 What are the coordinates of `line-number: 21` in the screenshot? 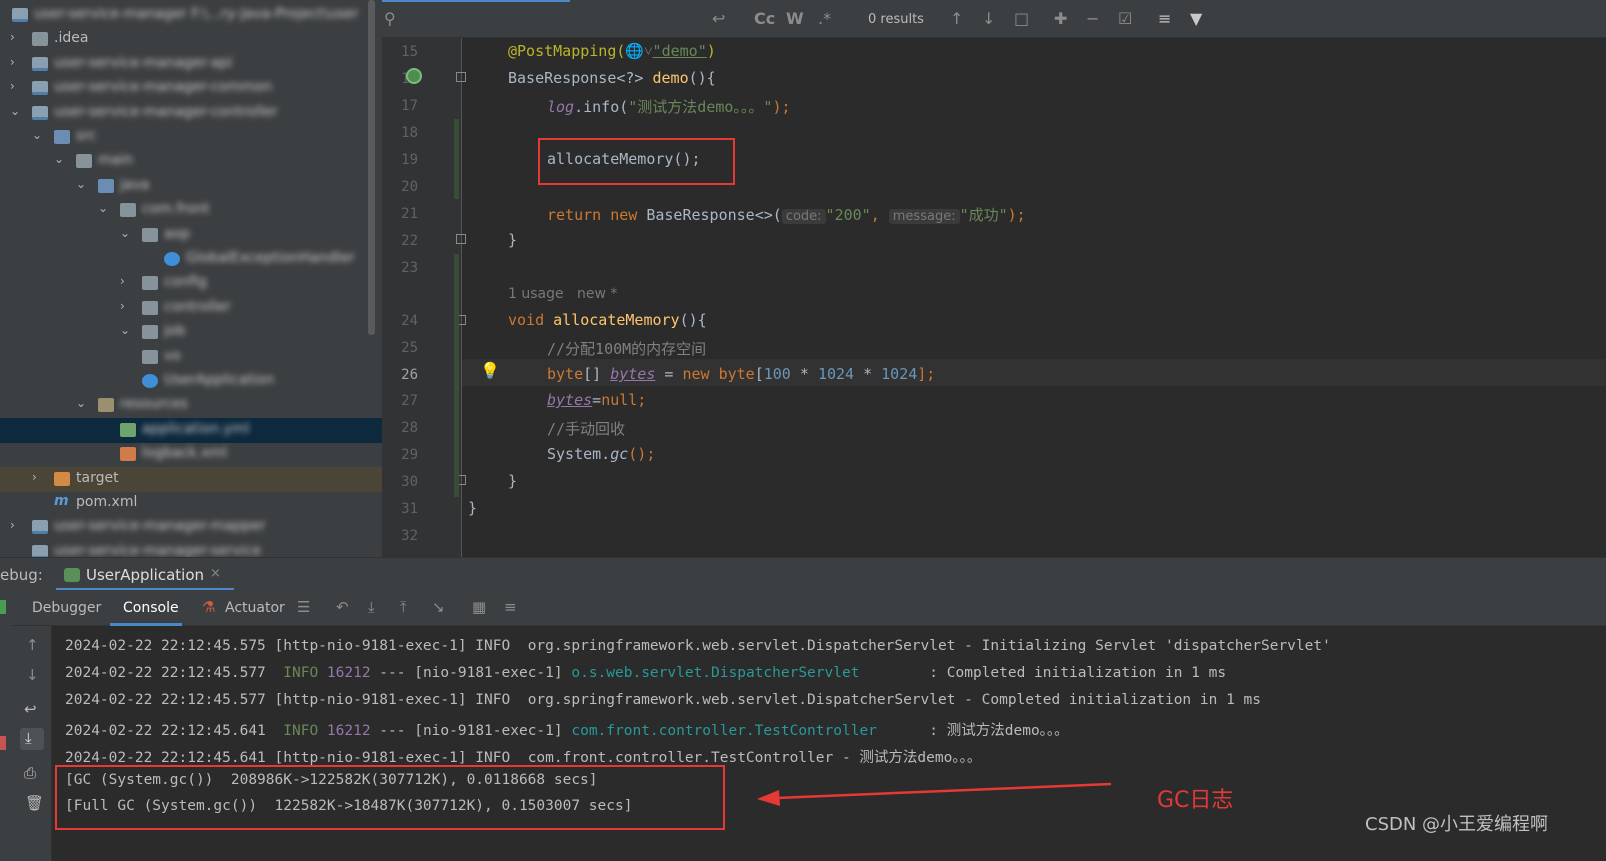 It's located at (400, 214).